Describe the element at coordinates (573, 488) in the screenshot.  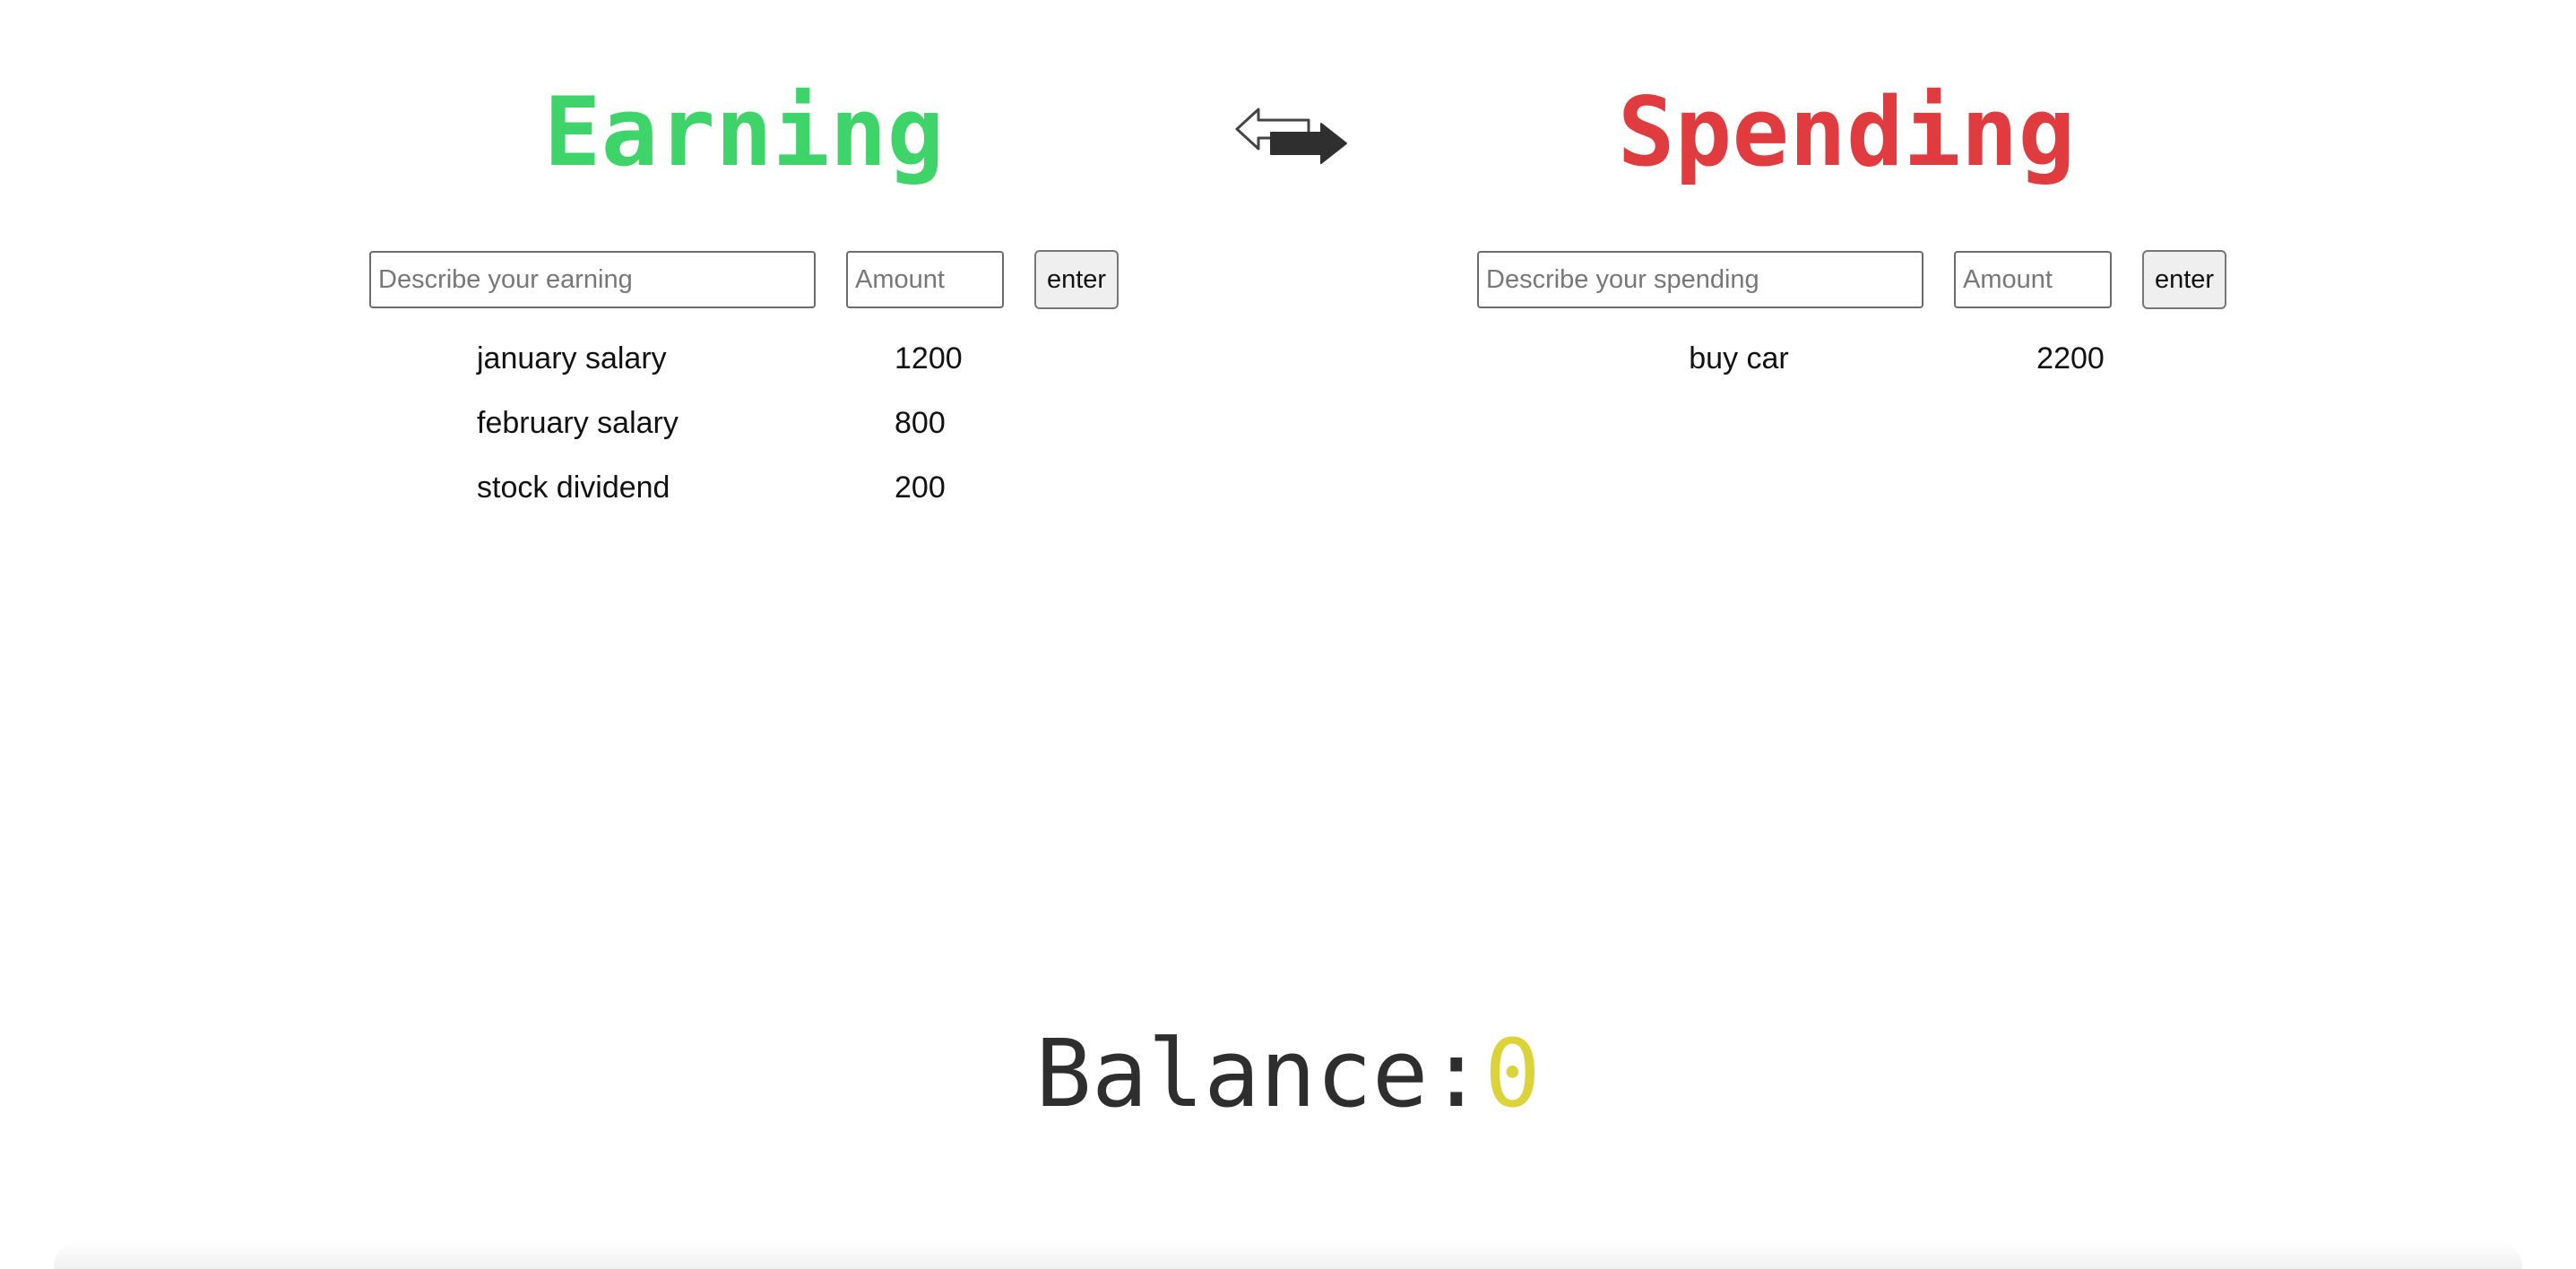
I see `entry-description: stock dividend` at that location.